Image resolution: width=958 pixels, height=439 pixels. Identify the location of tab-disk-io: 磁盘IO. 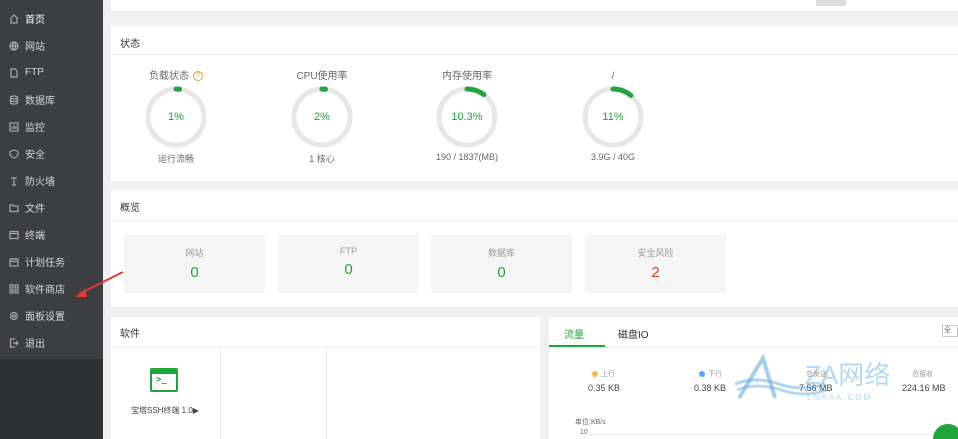
(633, 333).